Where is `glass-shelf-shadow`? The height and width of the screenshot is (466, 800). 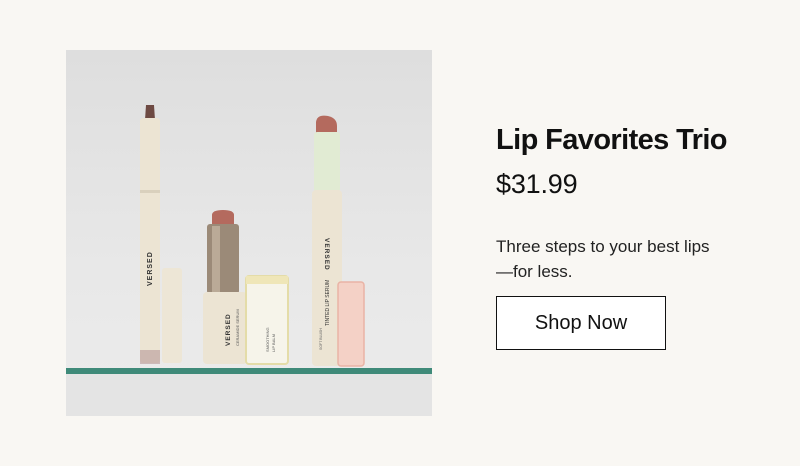
glass-shelf-shadow is located at coordinates (249, 394).